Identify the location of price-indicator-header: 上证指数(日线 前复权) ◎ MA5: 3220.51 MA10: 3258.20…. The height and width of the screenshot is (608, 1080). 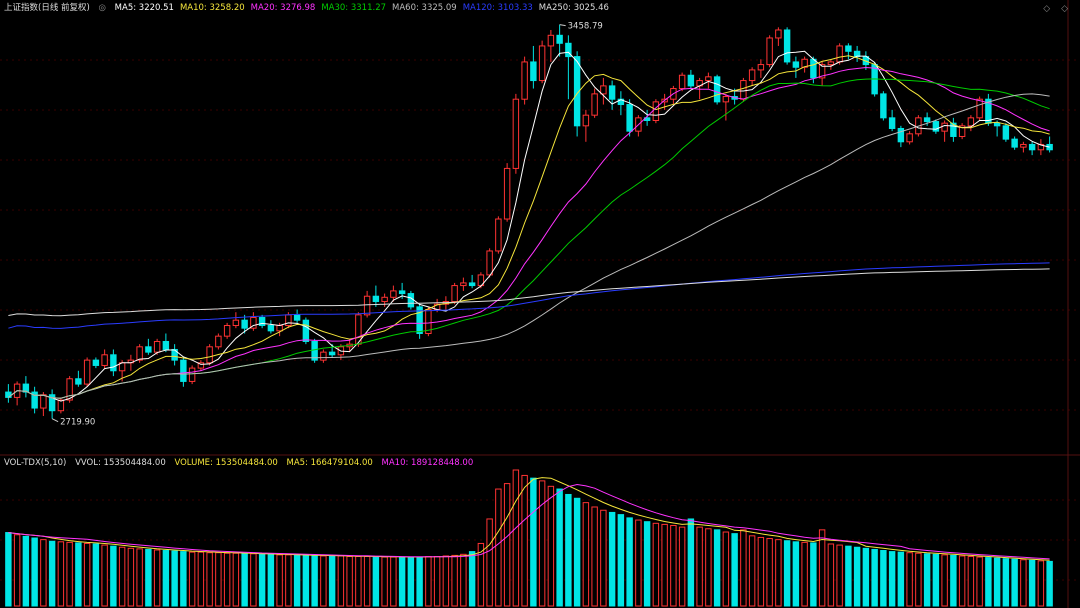
(312, 8).